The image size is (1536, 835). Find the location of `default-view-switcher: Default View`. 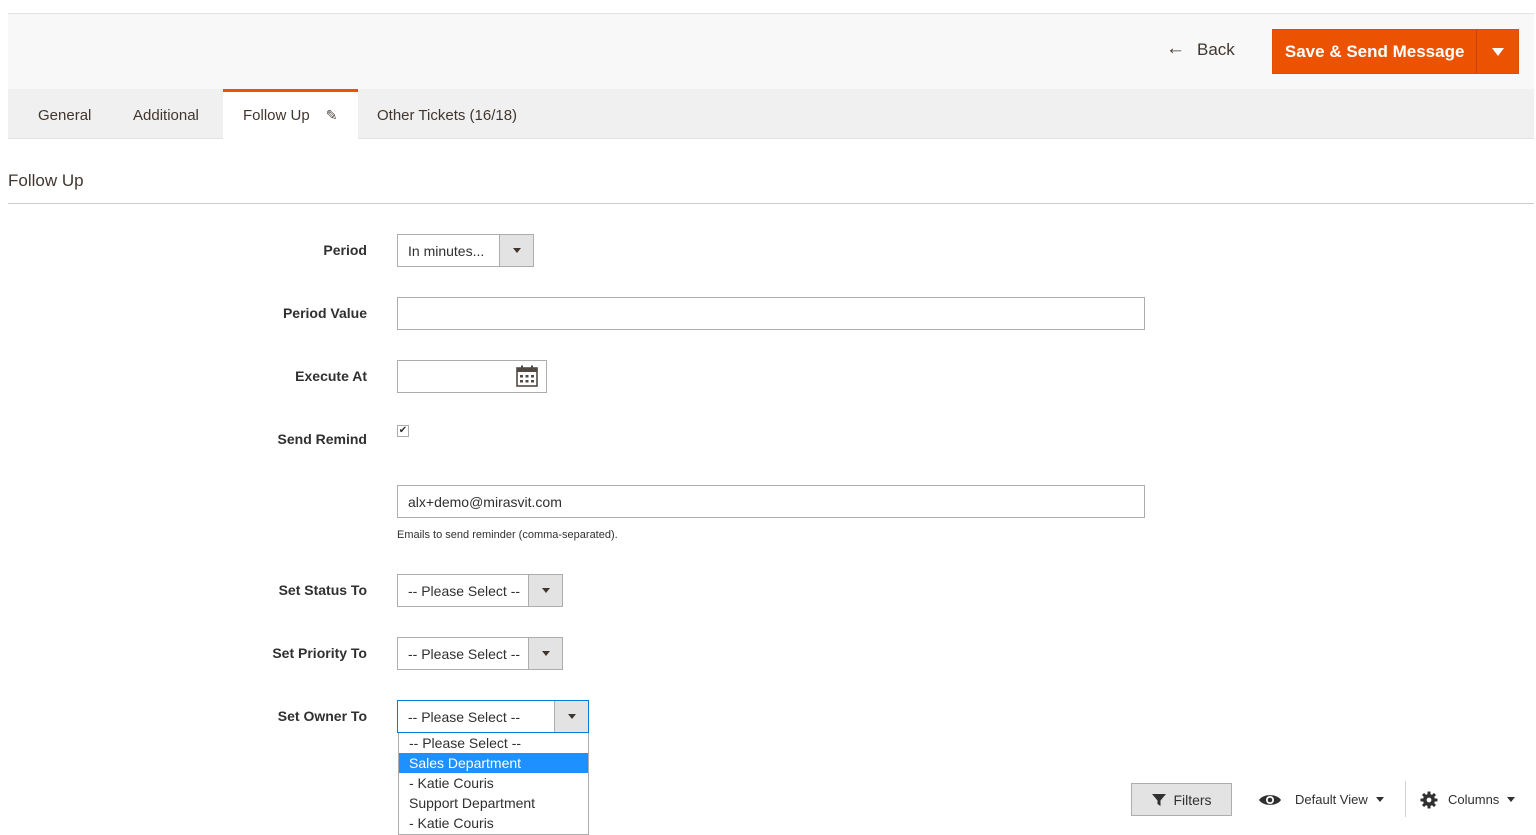

default-view-switcher: Default View is located at coordinates (1321, 799).